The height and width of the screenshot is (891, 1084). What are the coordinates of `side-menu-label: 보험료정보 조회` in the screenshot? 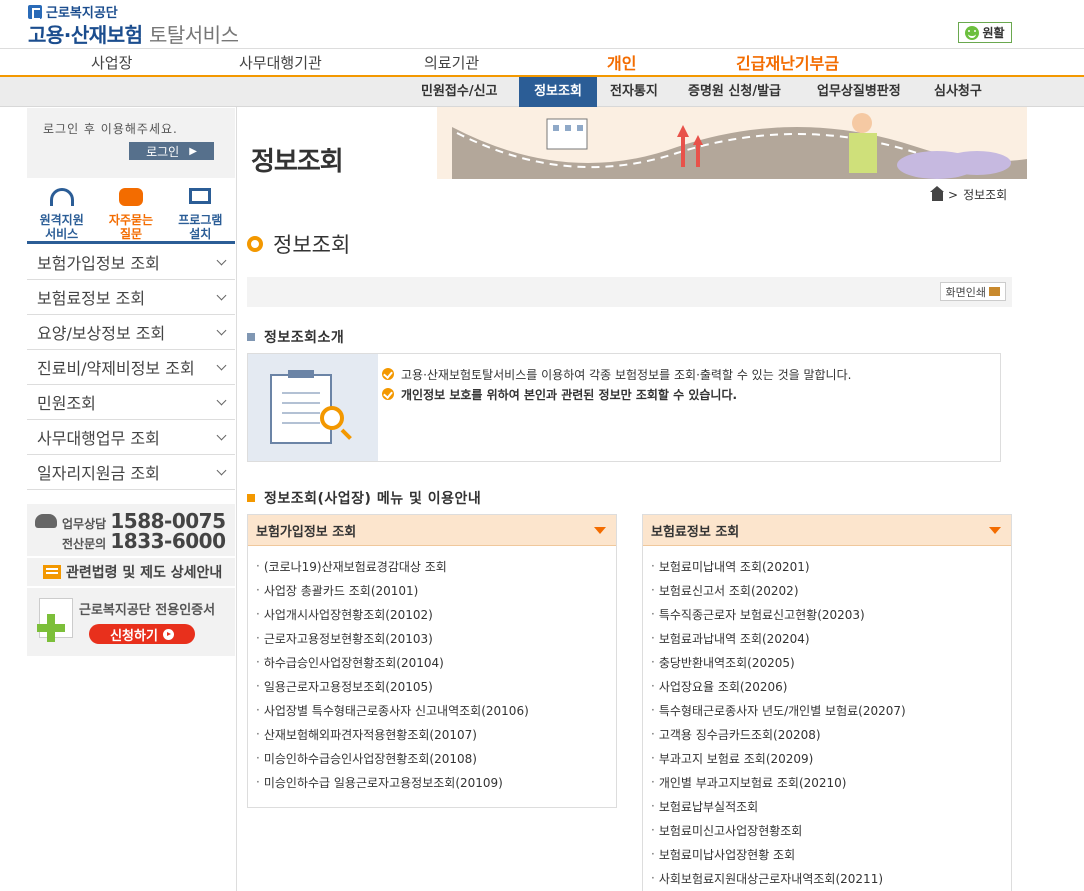 It's located at (91, 298).